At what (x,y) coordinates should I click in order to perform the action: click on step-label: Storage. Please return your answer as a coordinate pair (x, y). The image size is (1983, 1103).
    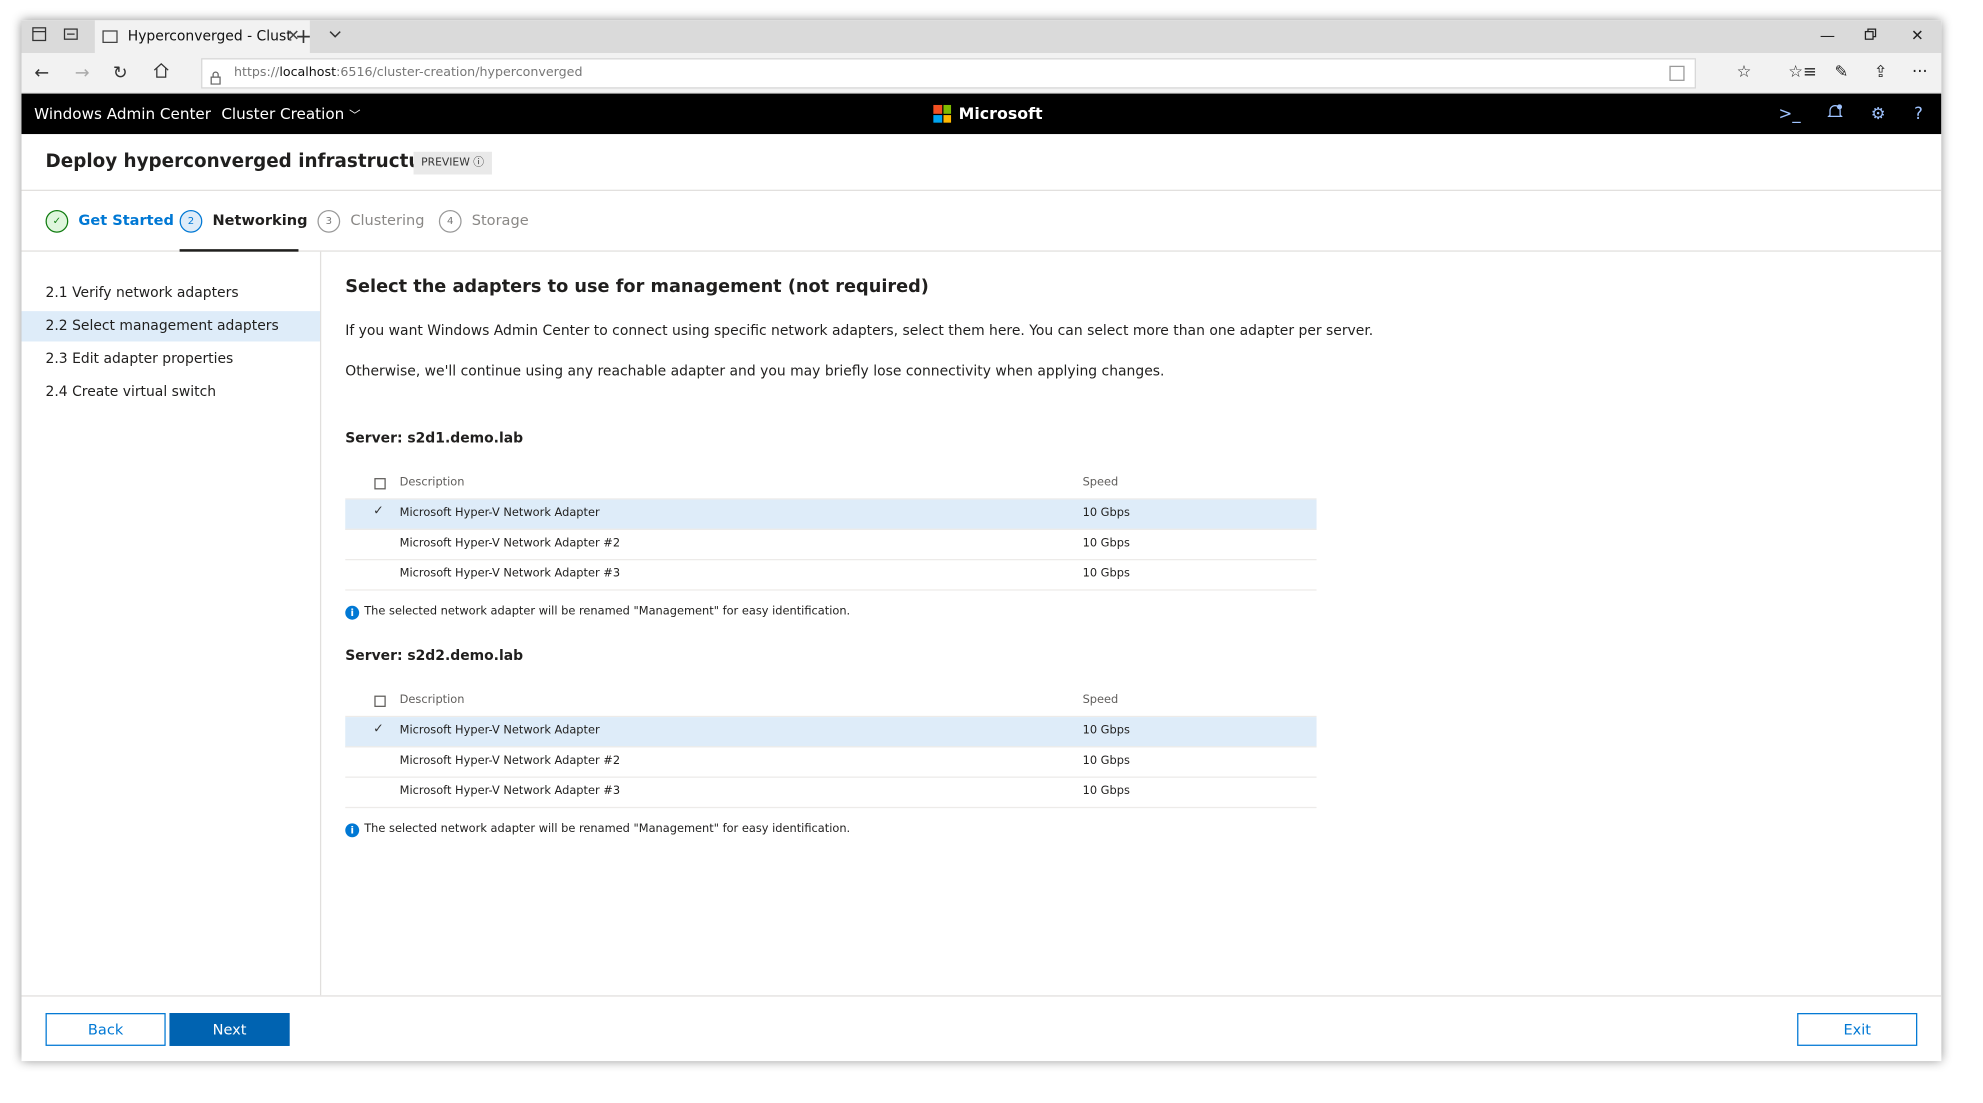
    Looking at the image, I should click on (500, 220).